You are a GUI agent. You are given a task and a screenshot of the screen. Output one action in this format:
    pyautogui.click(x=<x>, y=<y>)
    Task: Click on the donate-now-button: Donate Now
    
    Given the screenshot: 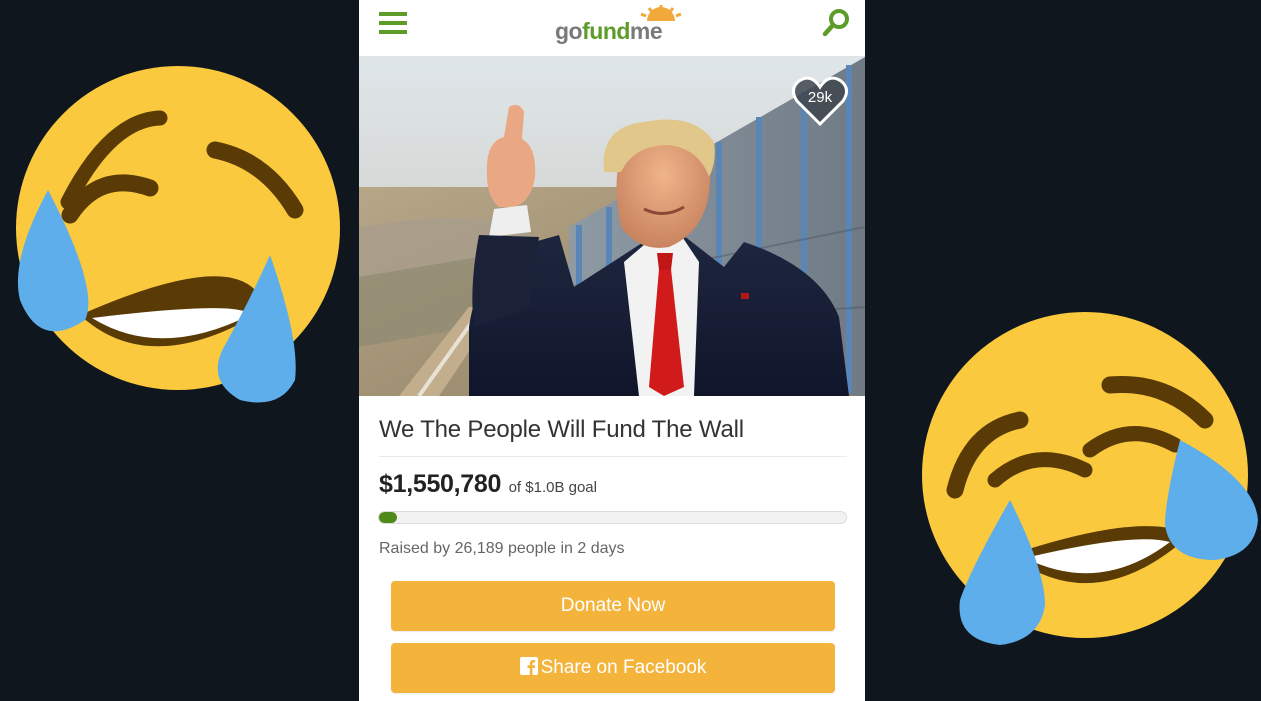 What is the action you would take?
    pyautogui.click(x=613, y=606)
    